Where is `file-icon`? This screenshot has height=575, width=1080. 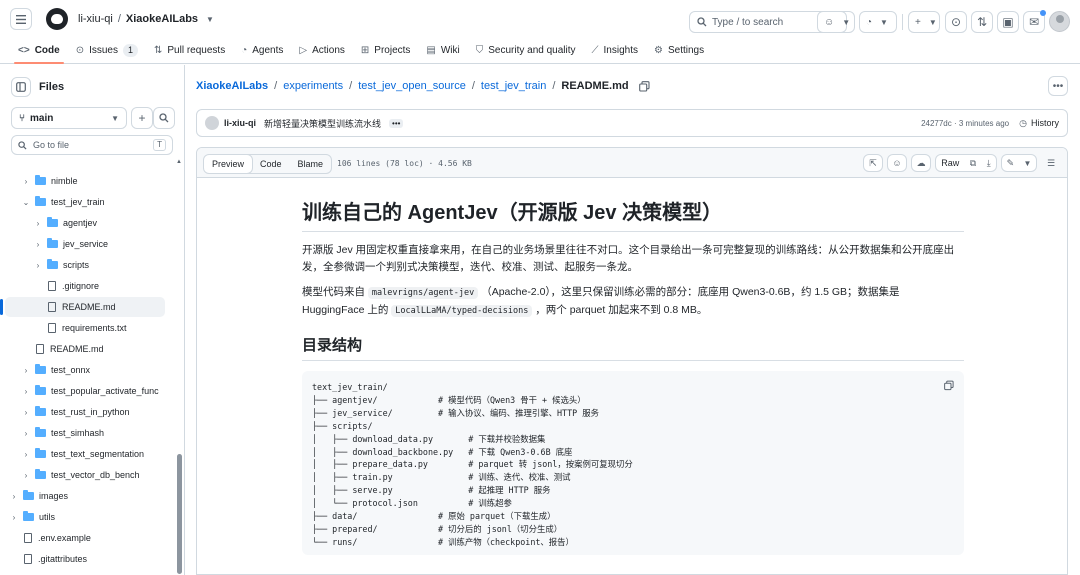
file-icon is located at coordinates (52, 307).